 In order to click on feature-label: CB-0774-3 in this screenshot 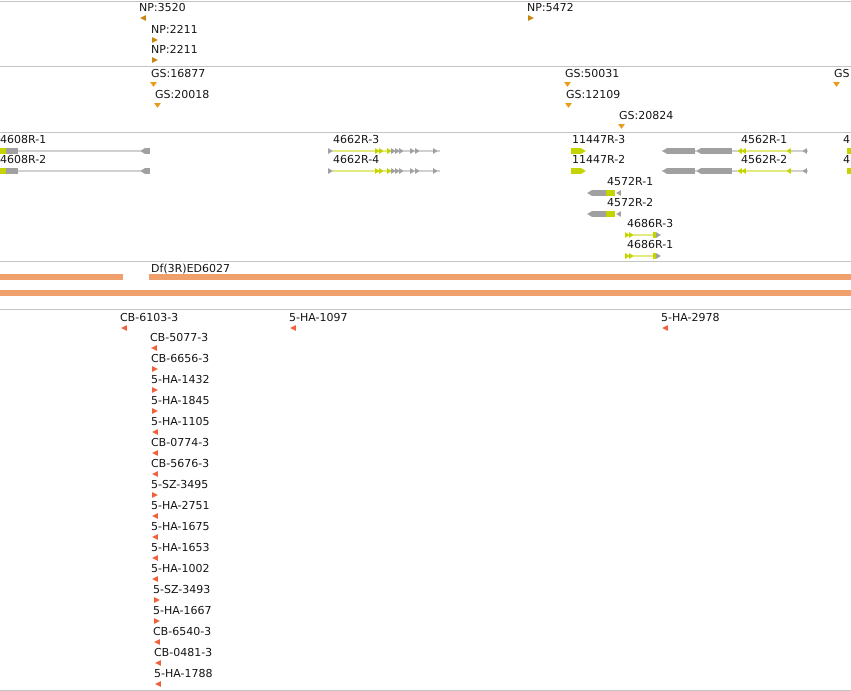, I will do `click(180, 442)`.